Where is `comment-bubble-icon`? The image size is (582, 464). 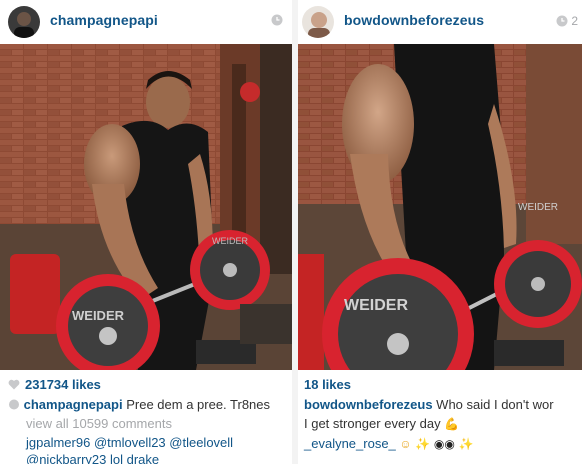
comment-bubble-icon is located at coordinates (14, 404).